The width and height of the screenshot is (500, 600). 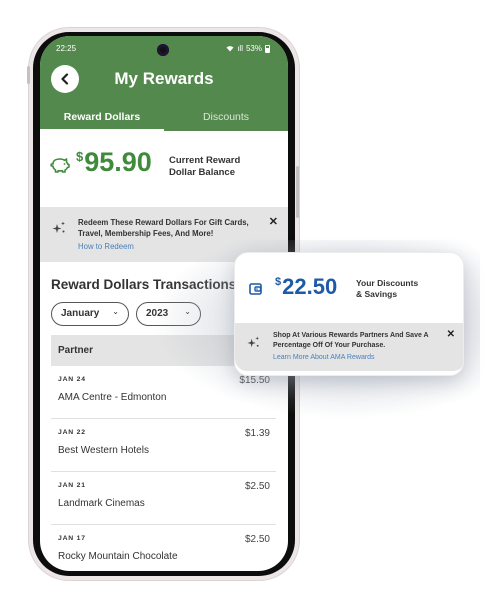 What do you see at coordinates (102, 119) in the screenshot?
I see `tab-reward-dollars: Reward Dollars` at bounding box center [102, 119].